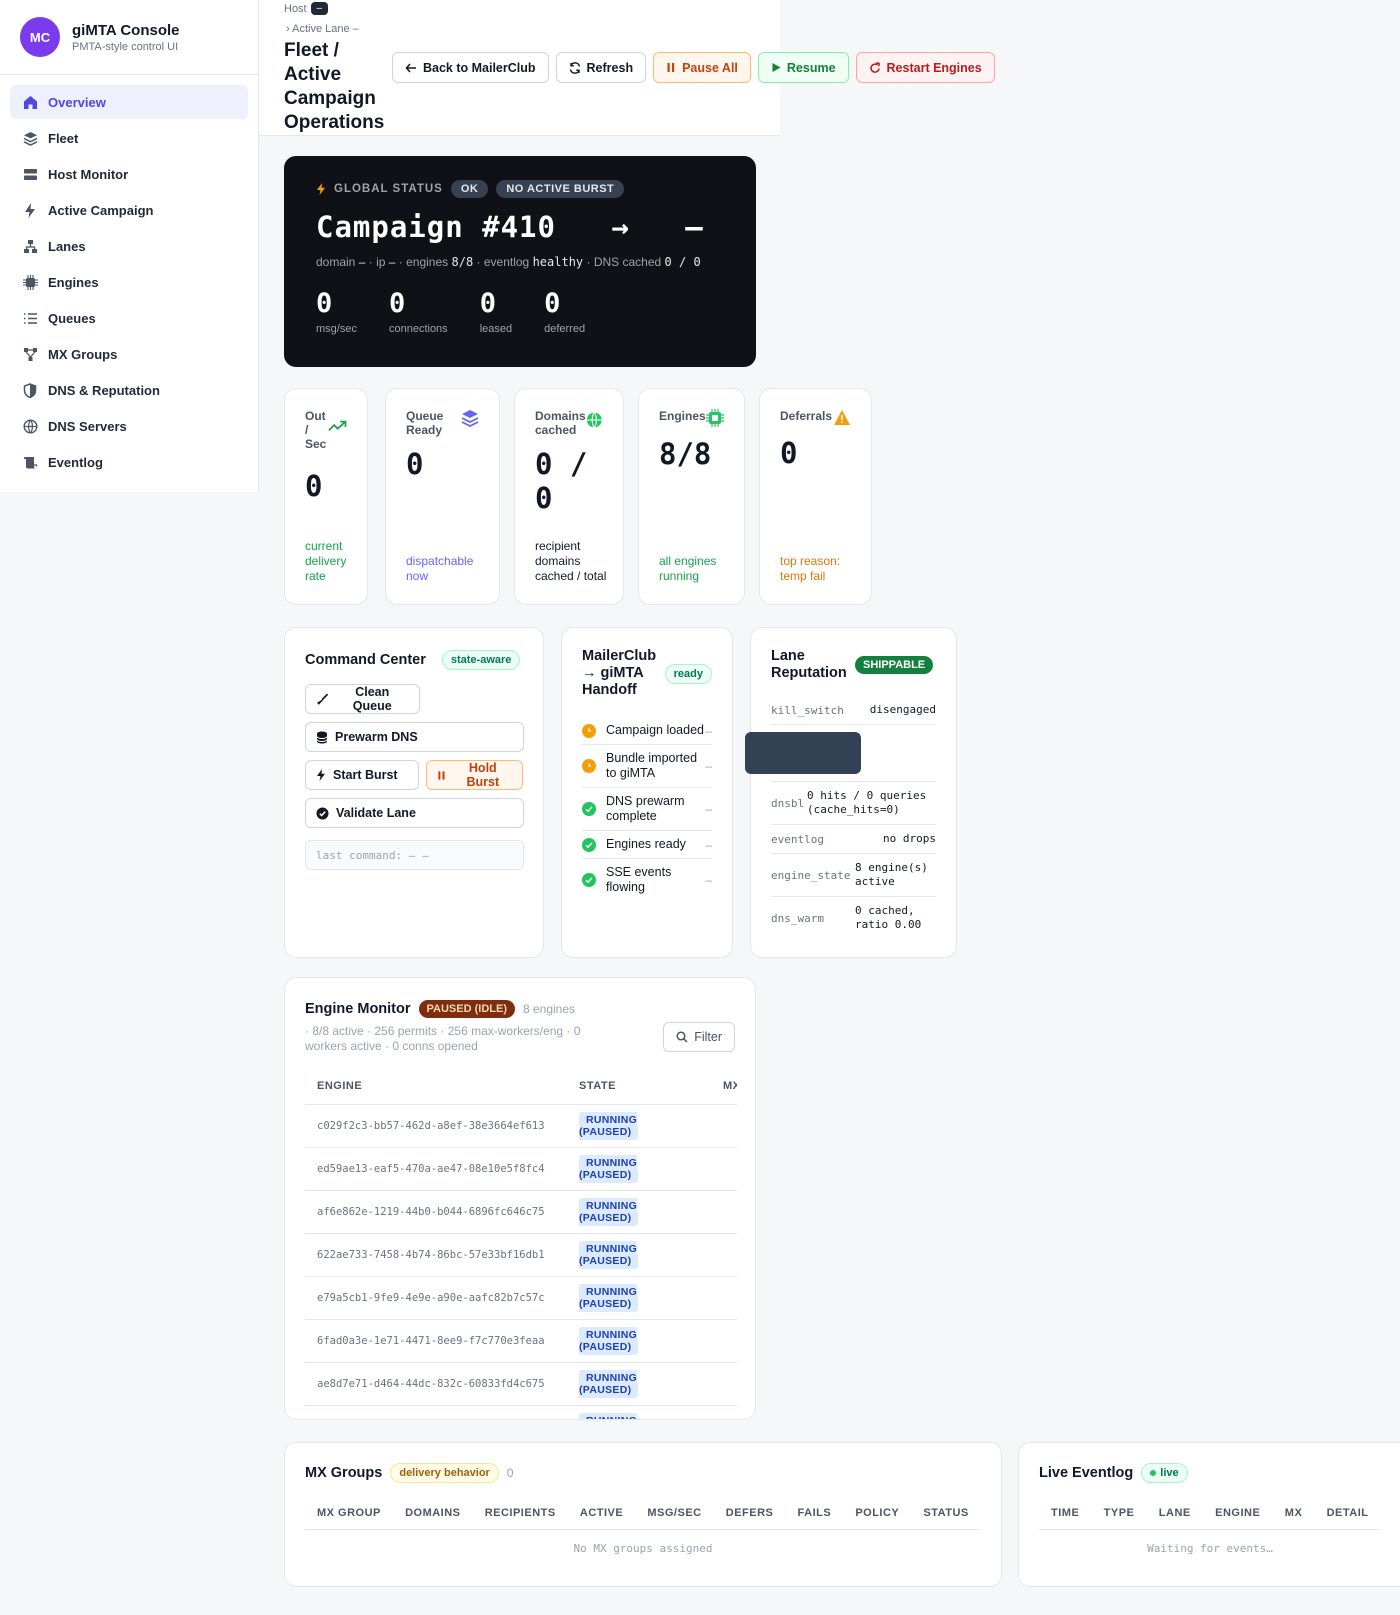  What do you see at coordinates (946, 1513) in the screenshot?
I see `col-status: STATUS` at bounding box center [946, 1513].